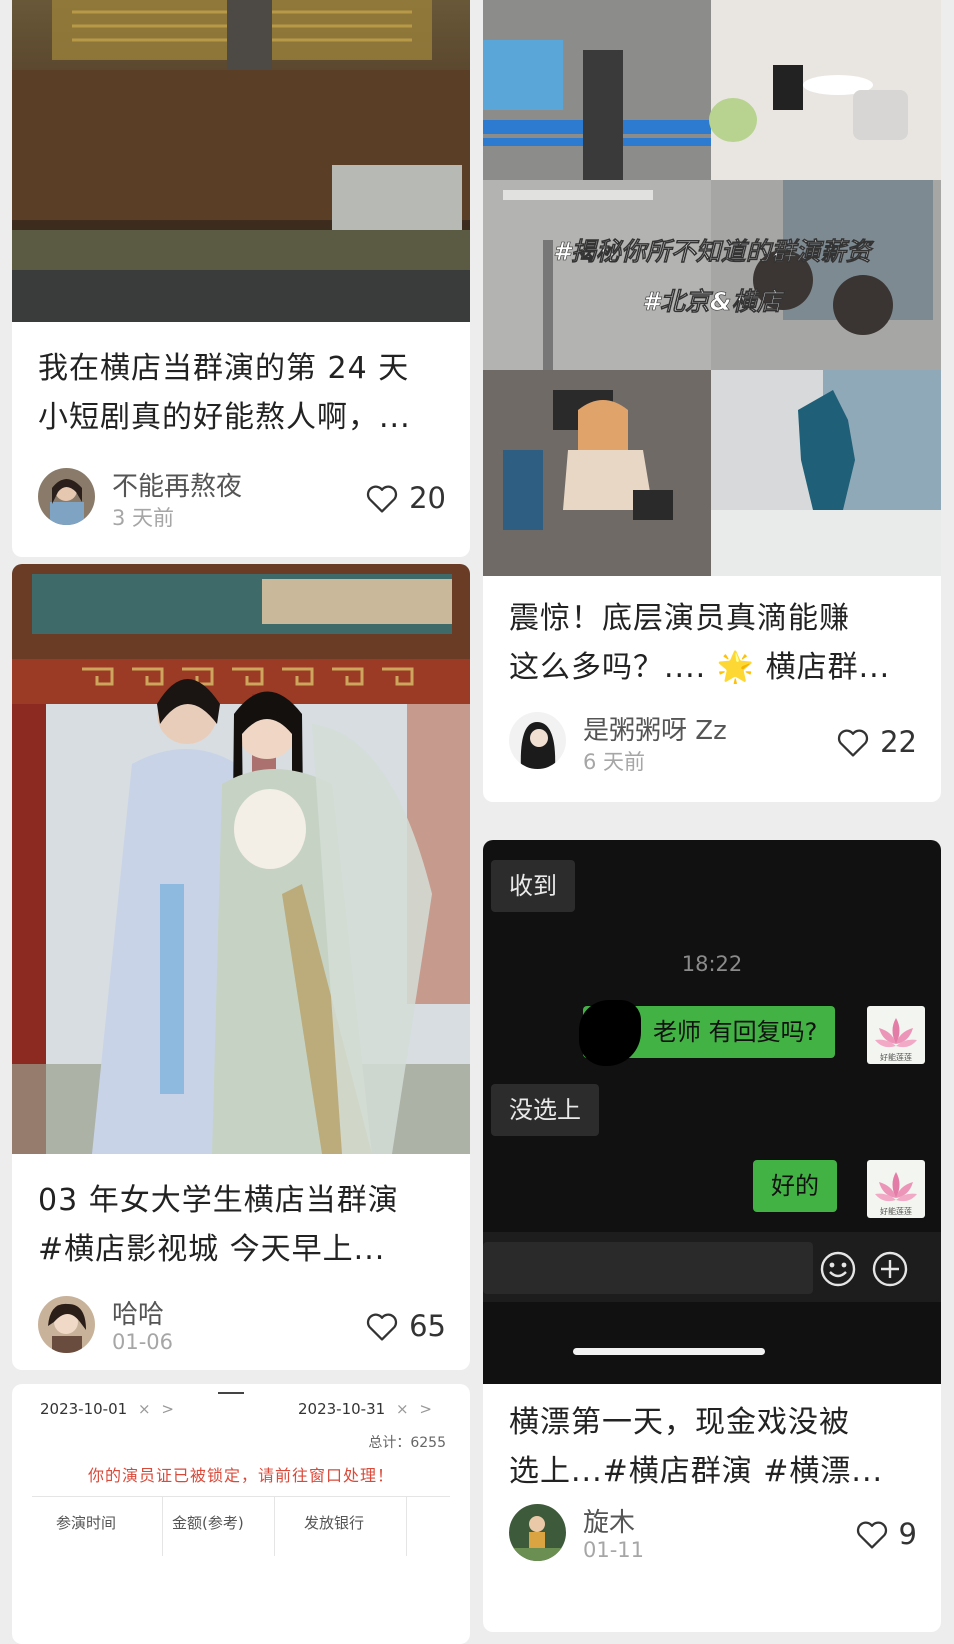  Describe the element at coordinates (712, 964) in the screenshot. I see `chat-timestamp: 18:22` at that location.